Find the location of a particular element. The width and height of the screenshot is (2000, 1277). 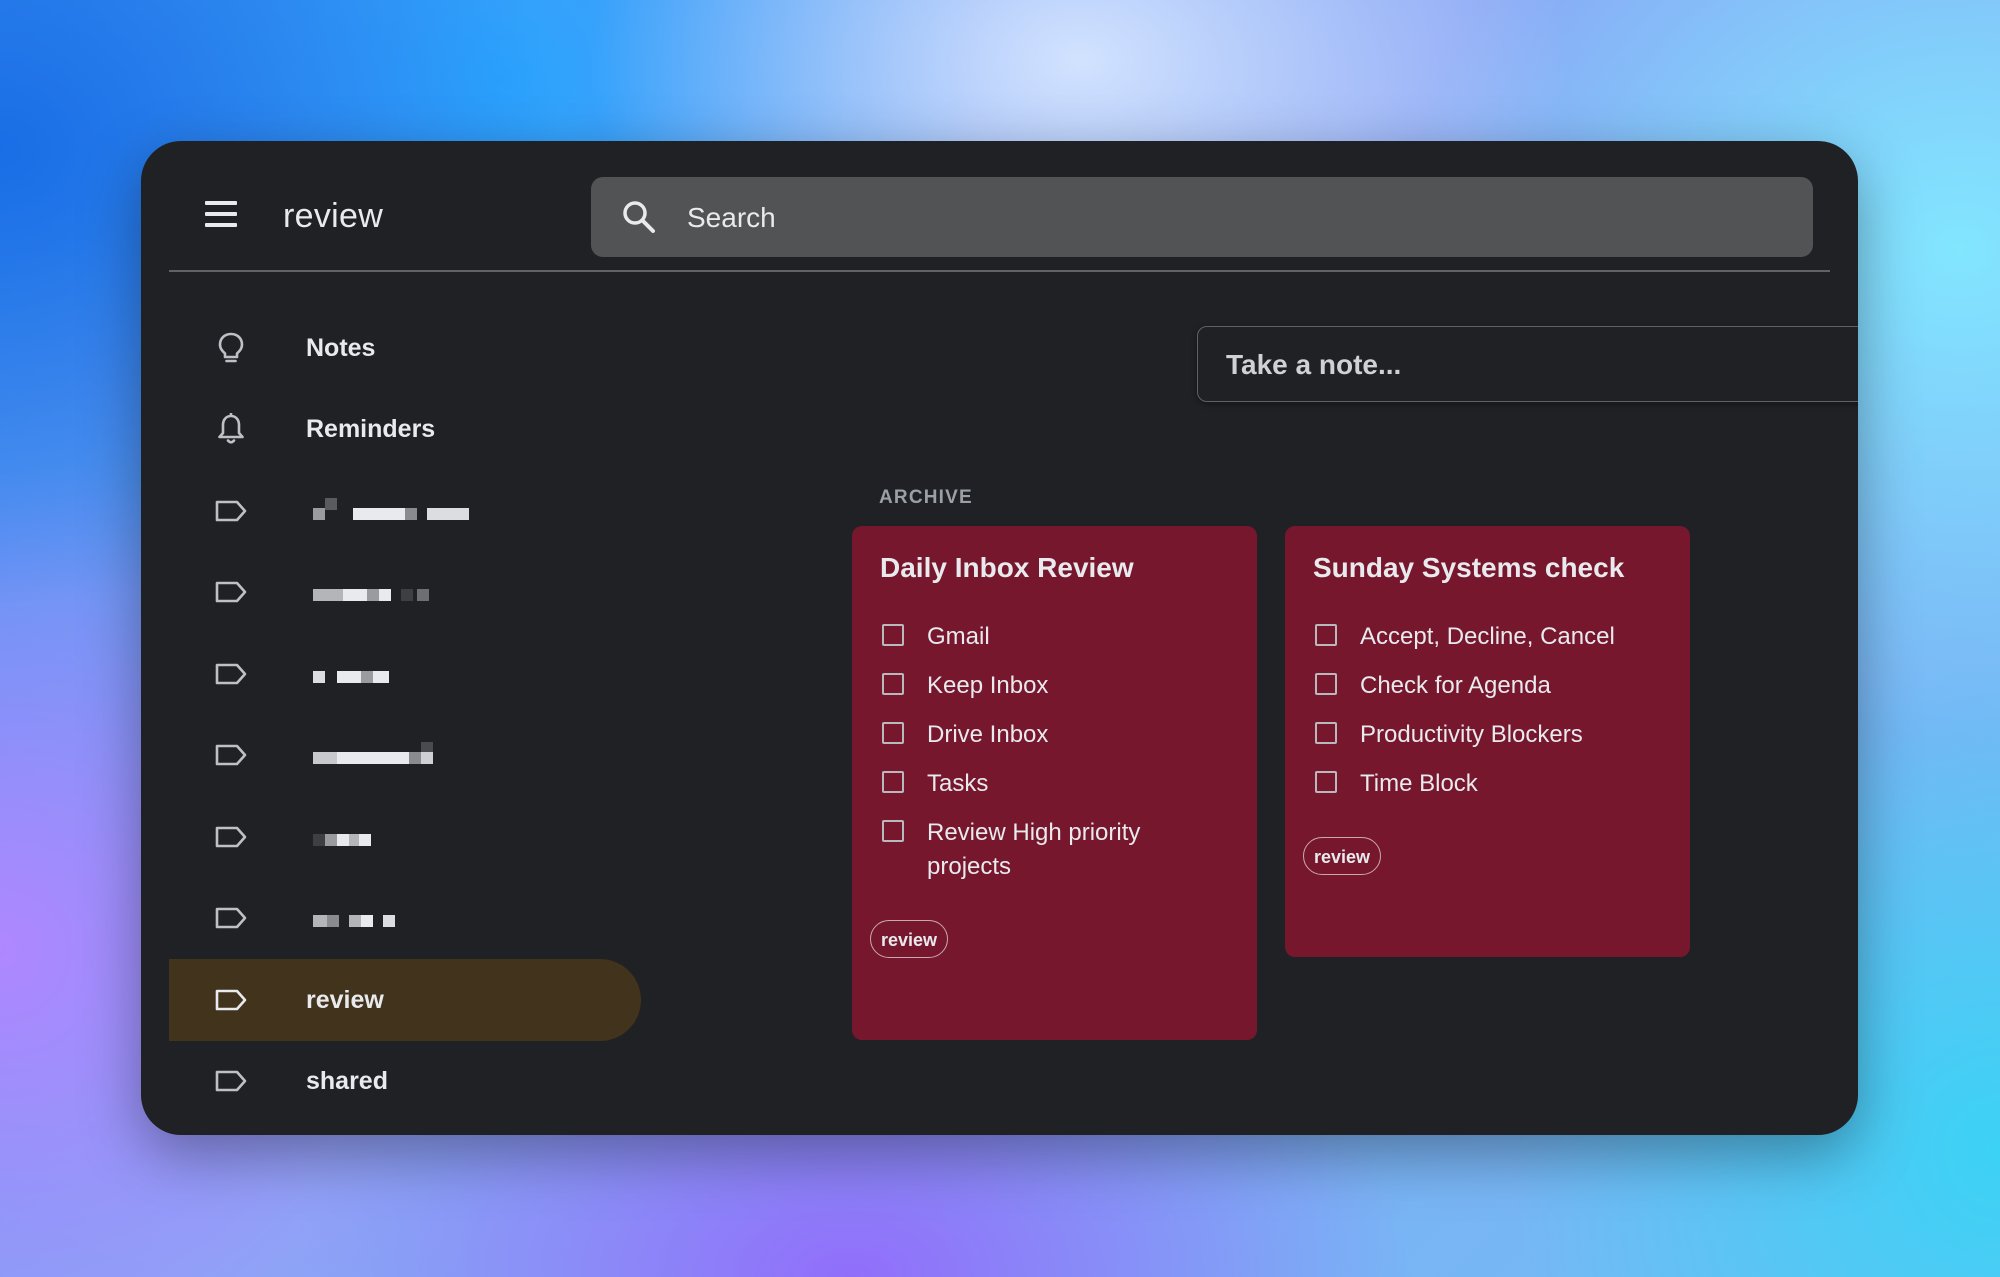

top-bar: review is located at coordinates (999, 206).